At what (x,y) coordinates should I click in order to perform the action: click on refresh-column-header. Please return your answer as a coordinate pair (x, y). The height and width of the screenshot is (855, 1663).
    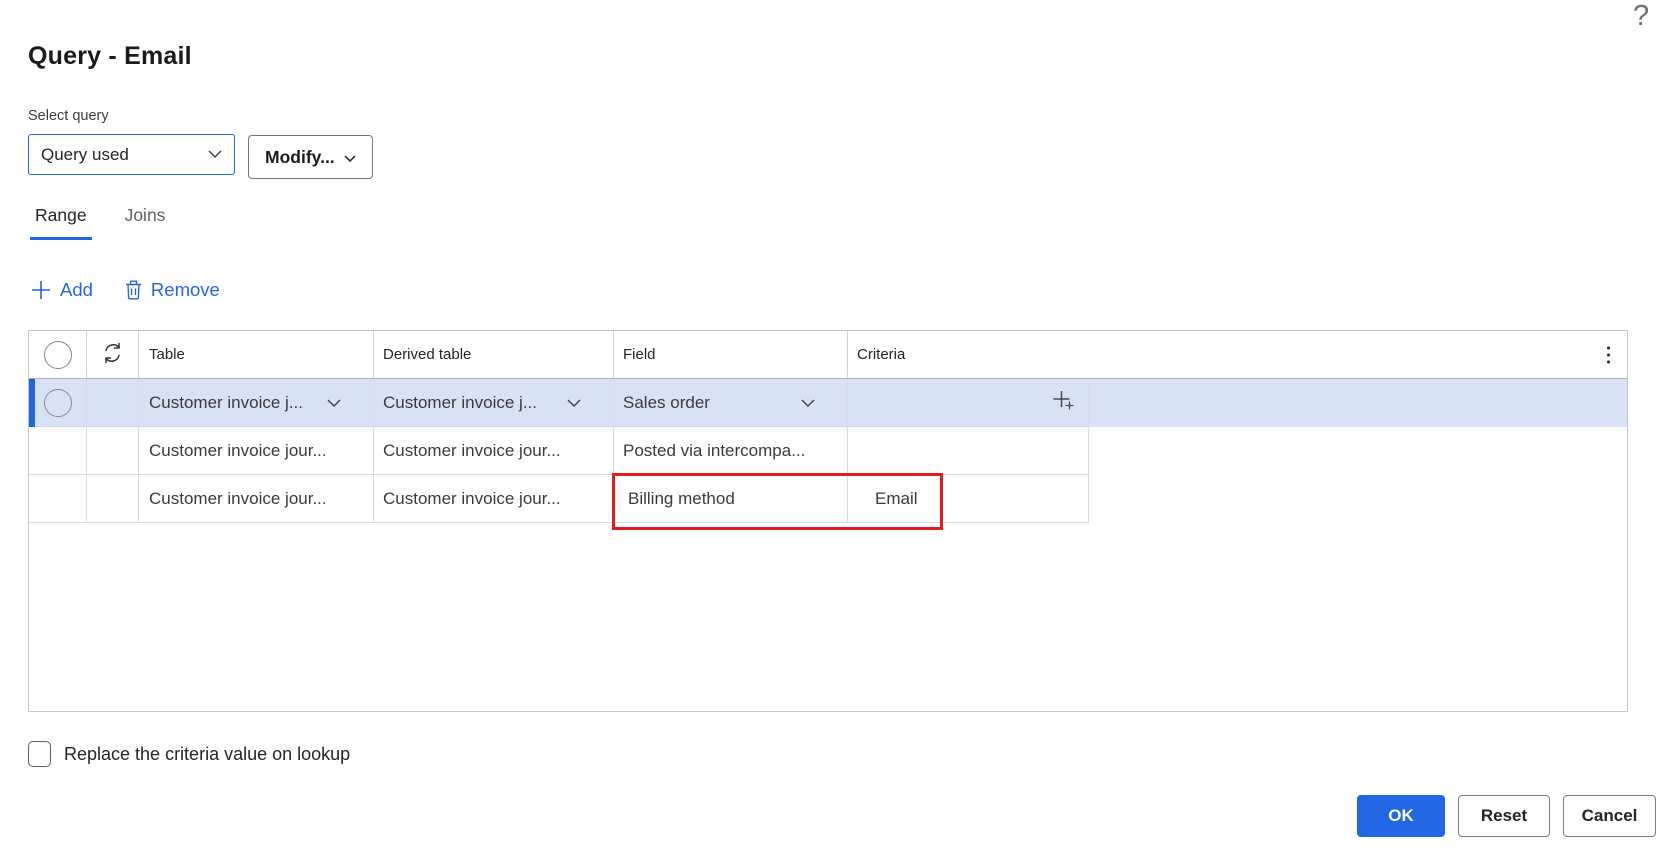
    Looking at the image, I should click on (113, 354).